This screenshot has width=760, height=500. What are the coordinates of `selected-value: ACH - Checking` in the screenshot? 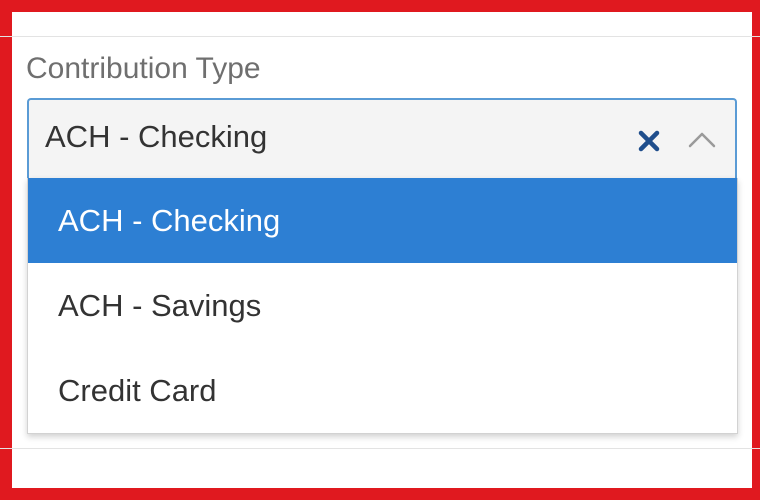 It's located at (156, 136).